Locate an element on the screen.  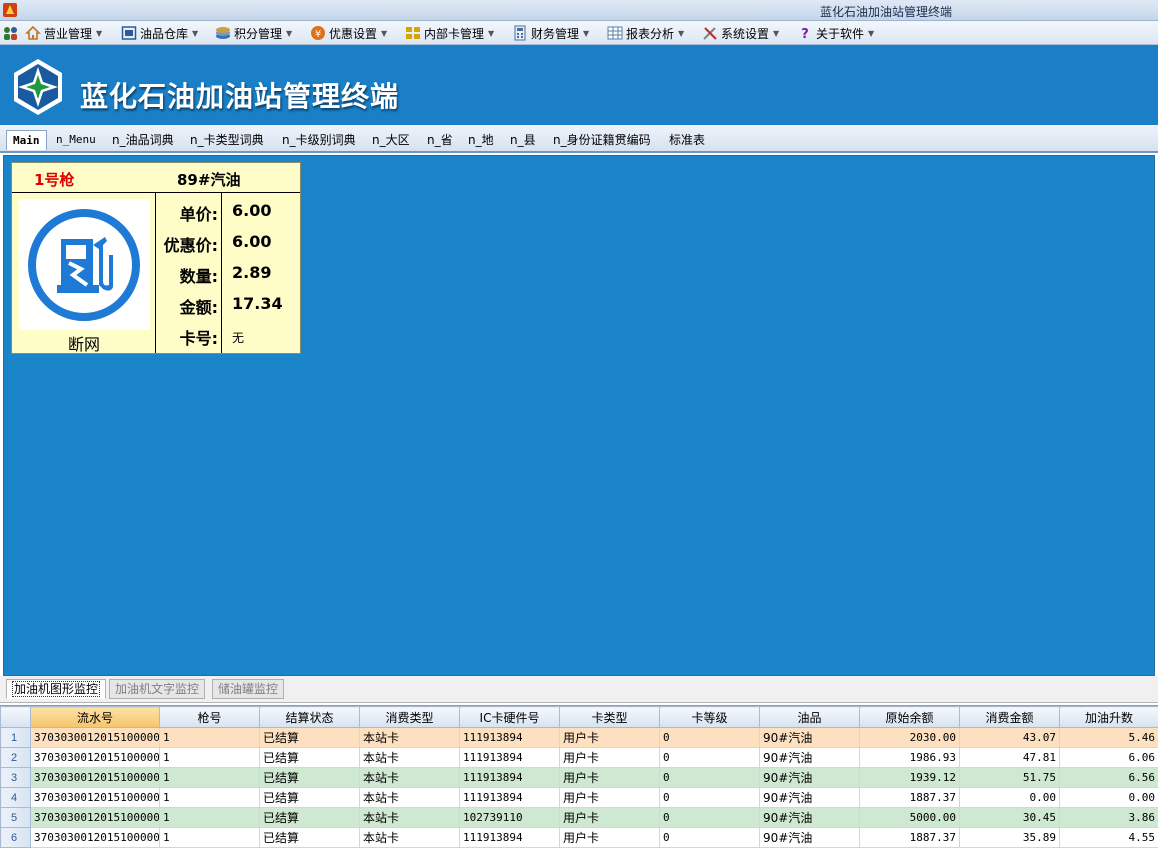
row-number: 4 is located at coordinates (16, 798).